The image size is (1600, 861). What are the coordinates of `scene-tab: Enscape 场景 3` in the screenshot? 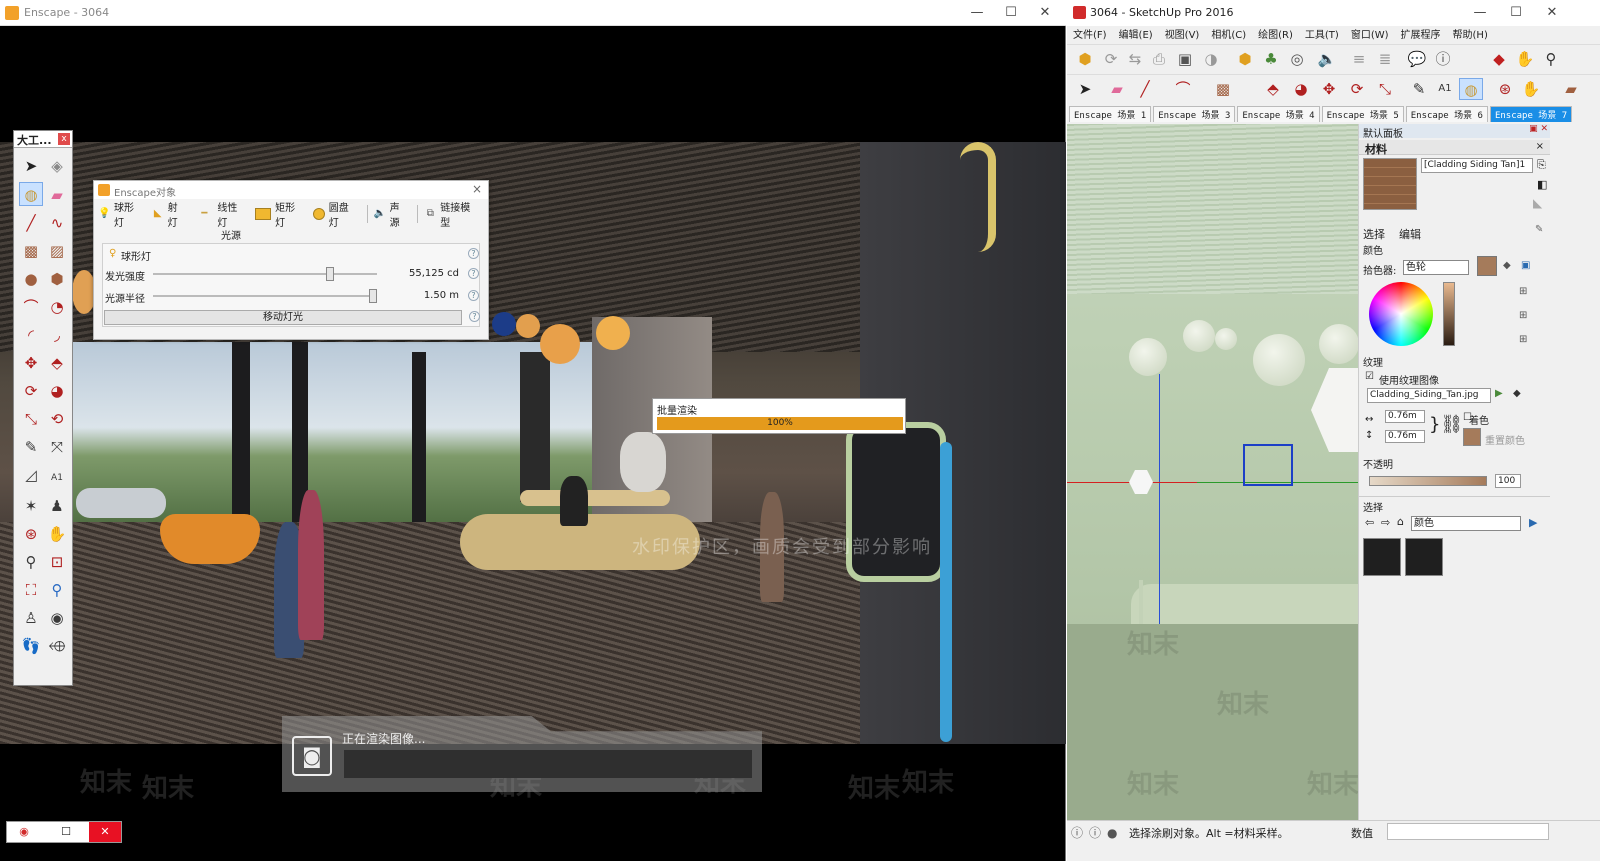 It's located at (1194, 114).